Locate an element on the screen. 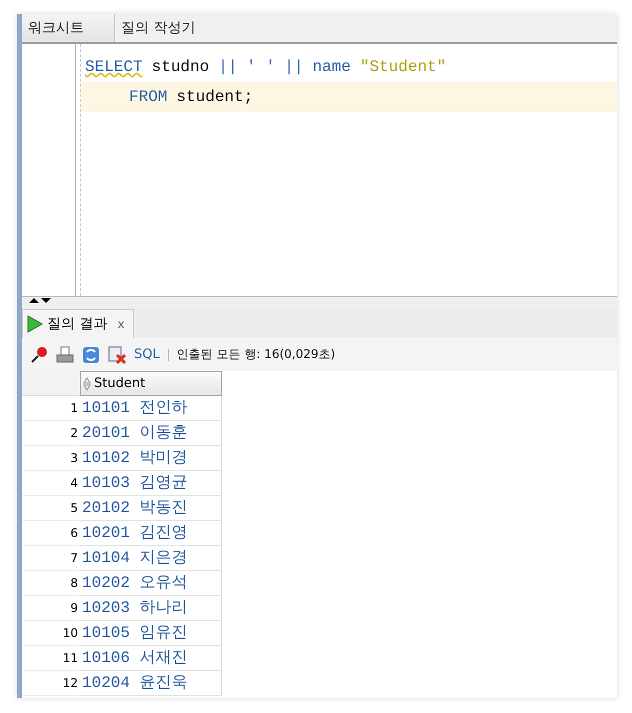 This screenshot has height=713, width=632. result-tab: 질의 결과 x is located at coordinates (78, 323).